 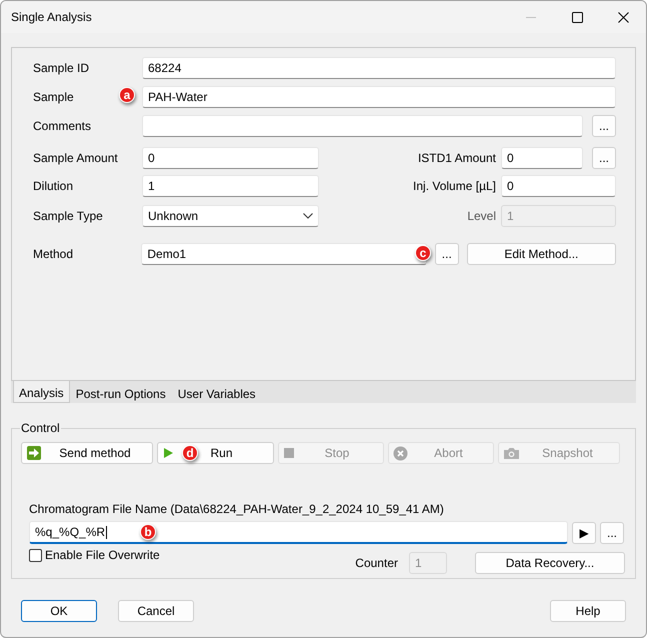 I want to click on cancel-icon, so click(x=400, y=453).